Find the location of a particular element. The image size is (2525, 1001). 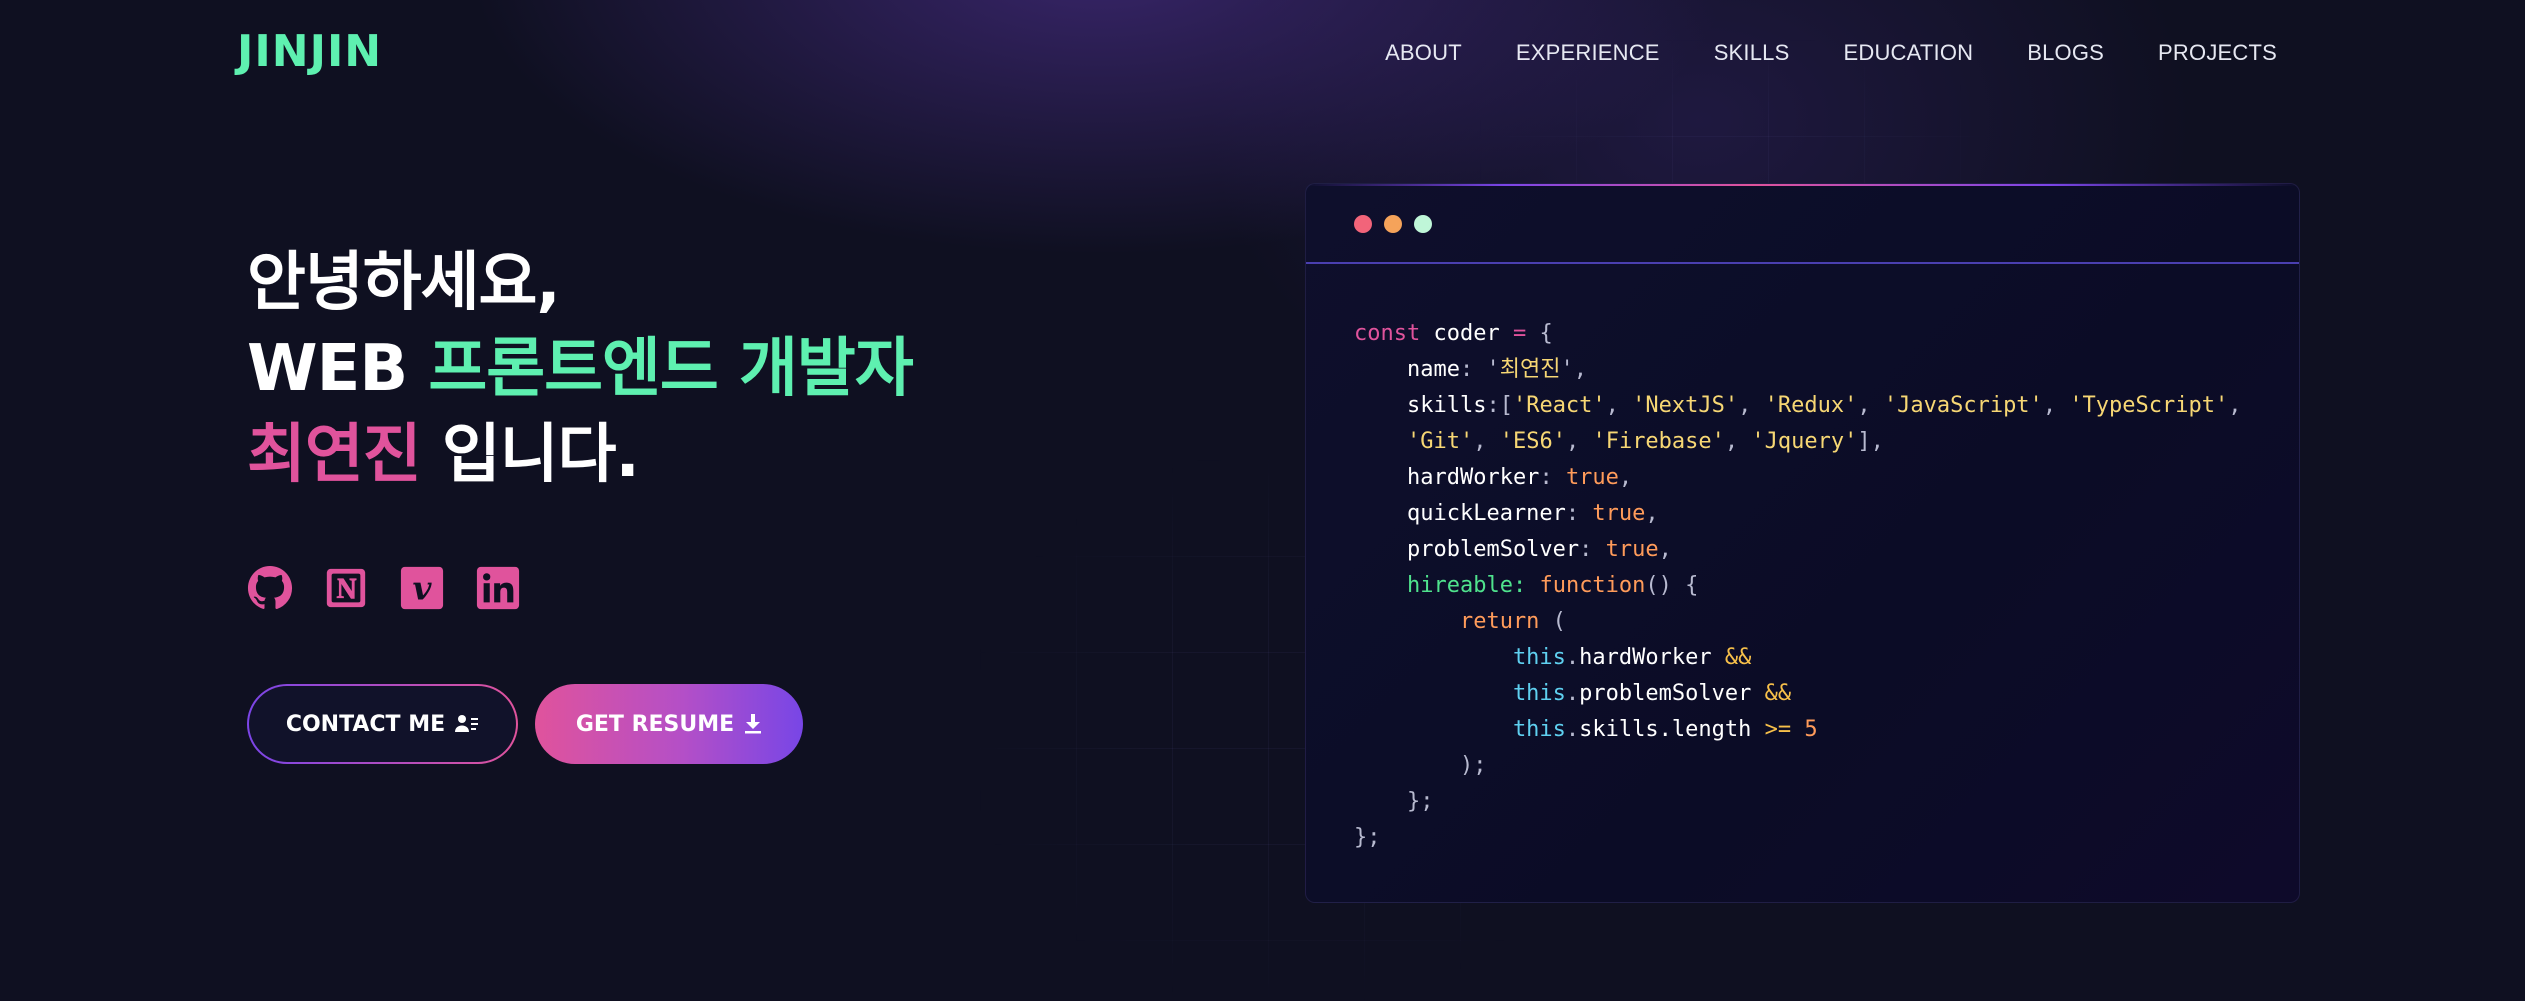

code-token: 'React' is located at coordinates (1559, 405).